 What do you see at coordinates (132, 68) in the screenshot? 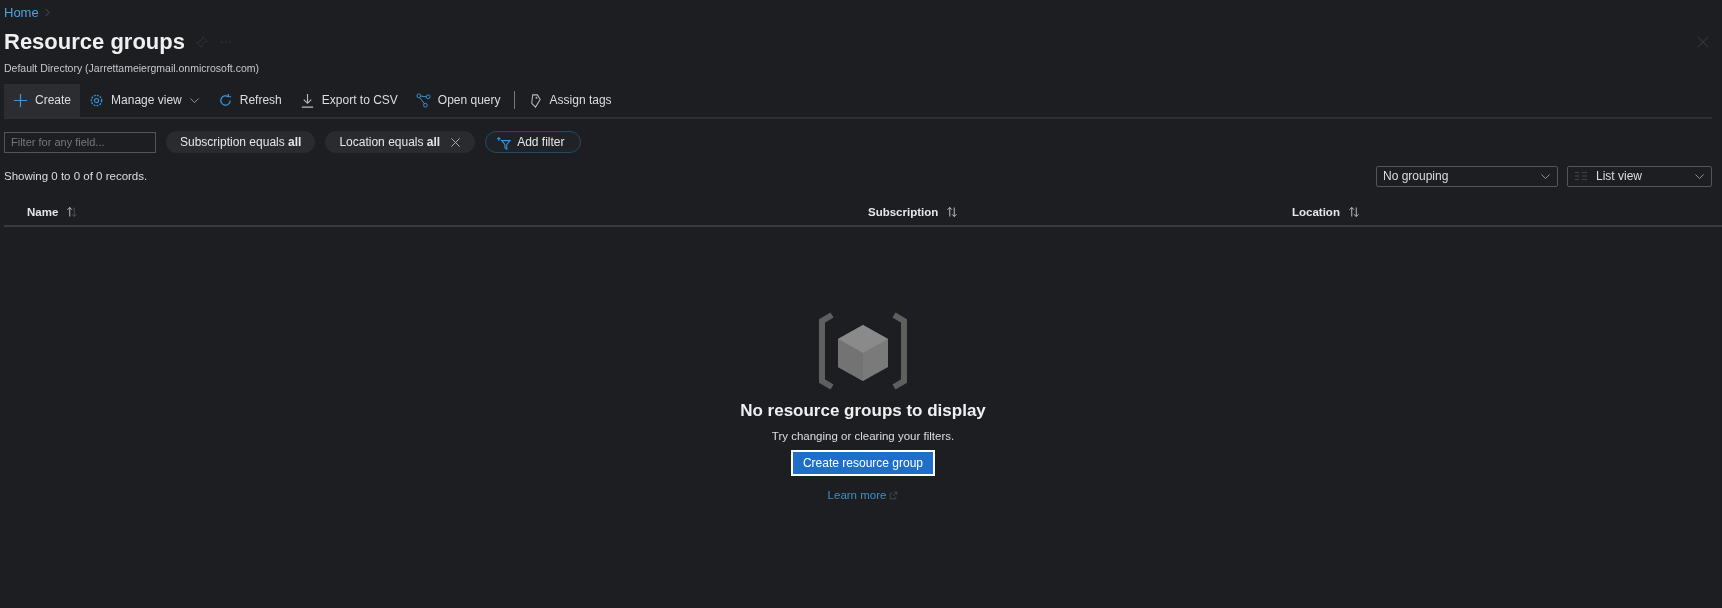
I see `directory-name: Default Directory (Jarrettameiergmail.onmicrosoft.com)` at bounding box center [132, 68].